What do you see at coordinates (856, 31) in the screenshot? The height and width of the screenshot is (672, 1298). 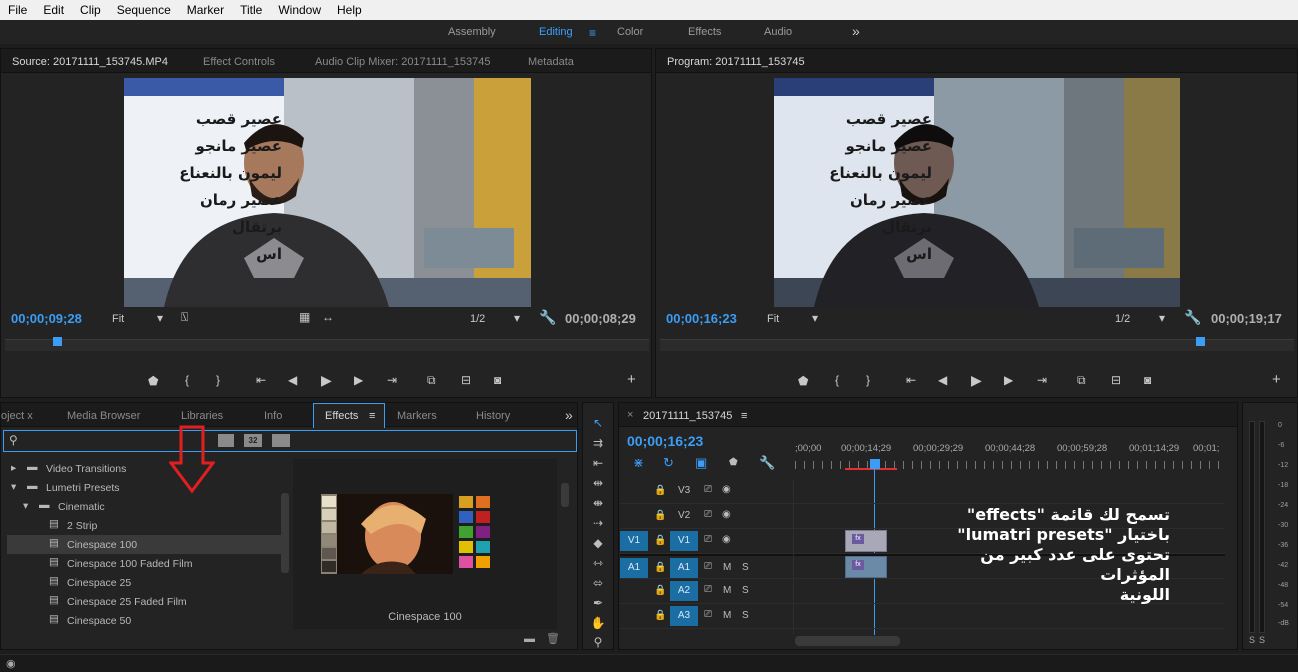 I see `workspace-more-icon: »` at bounding box center [856, 31].